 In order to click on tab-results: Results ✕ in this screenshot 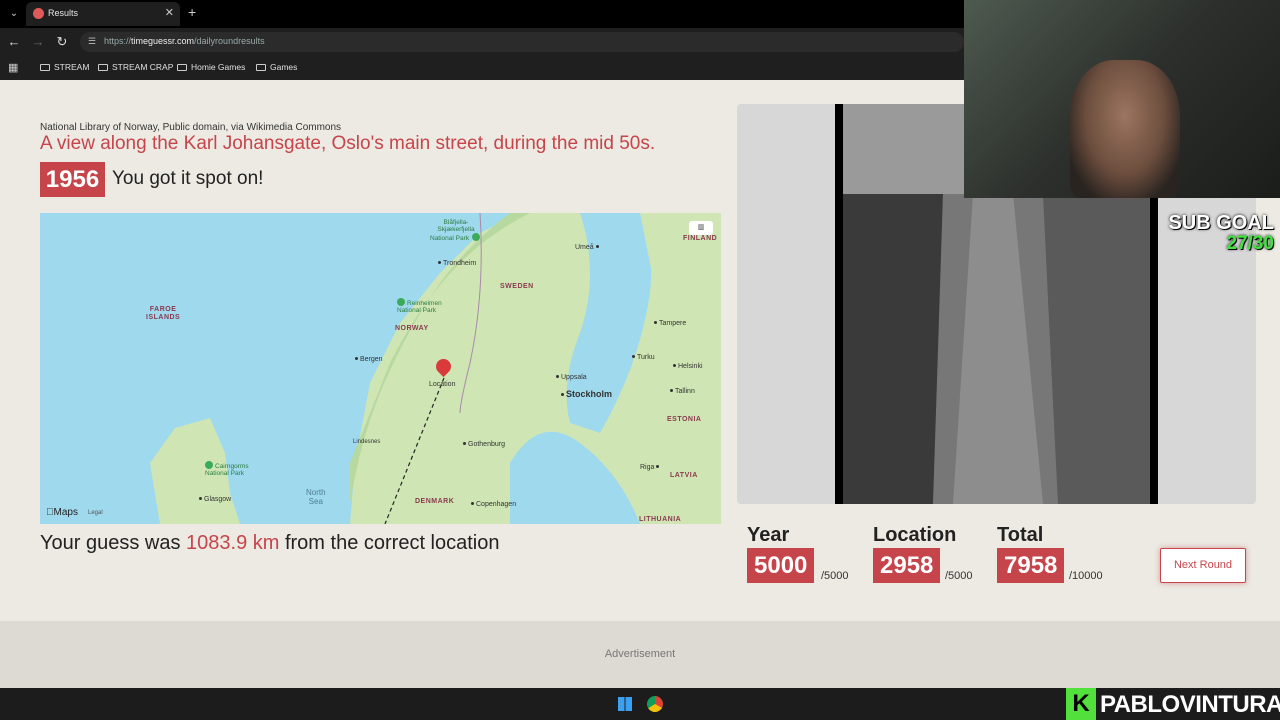, I will do `click(103, 14)`.